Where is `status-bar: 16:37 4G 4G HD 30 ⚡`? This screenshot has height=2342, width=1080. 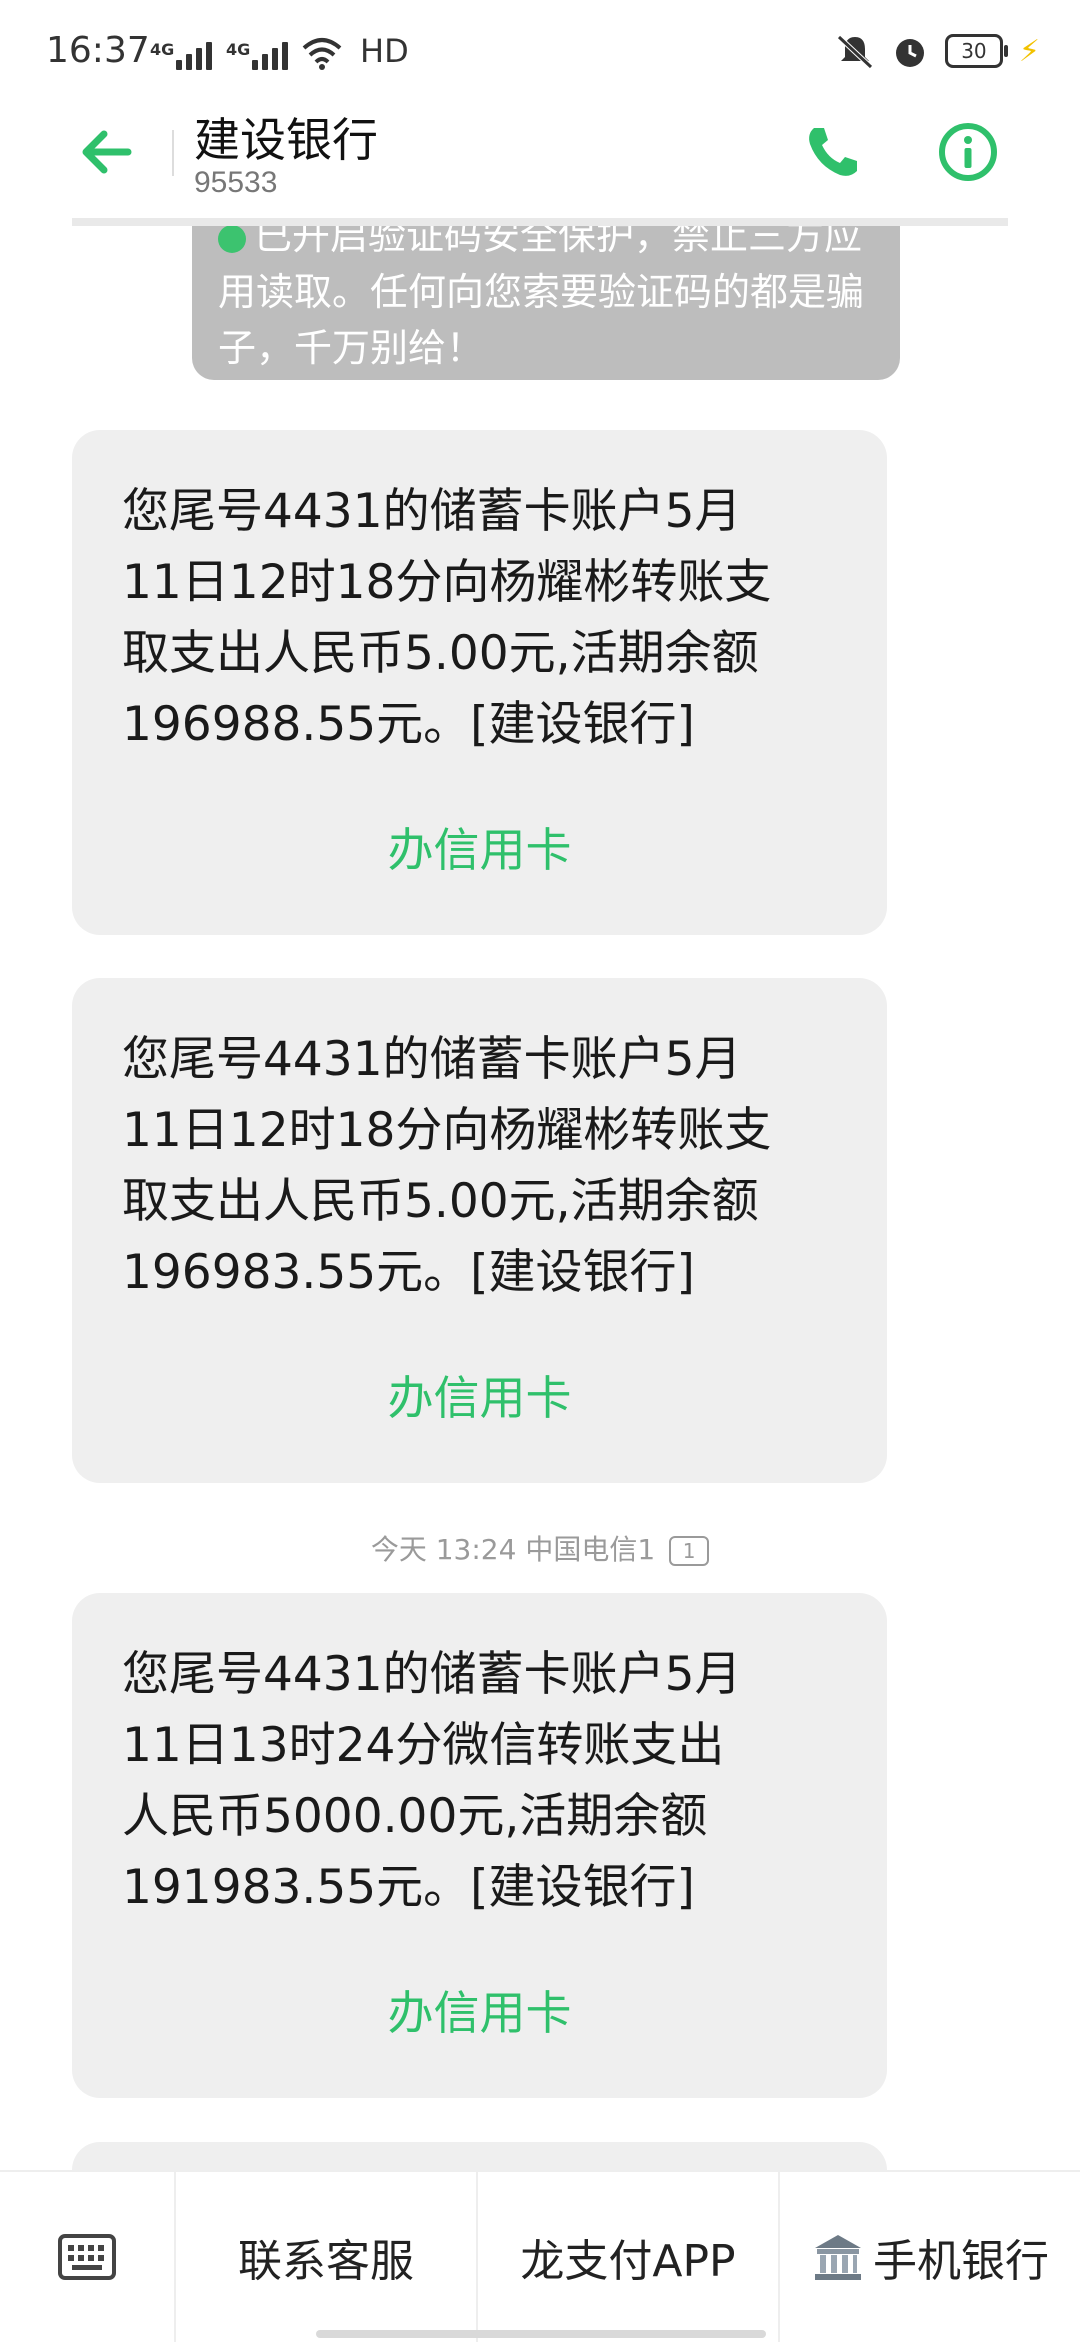
status-bar: 16:37 4G 4G HD 30 ⚡ is located at coordinates (540, 50).